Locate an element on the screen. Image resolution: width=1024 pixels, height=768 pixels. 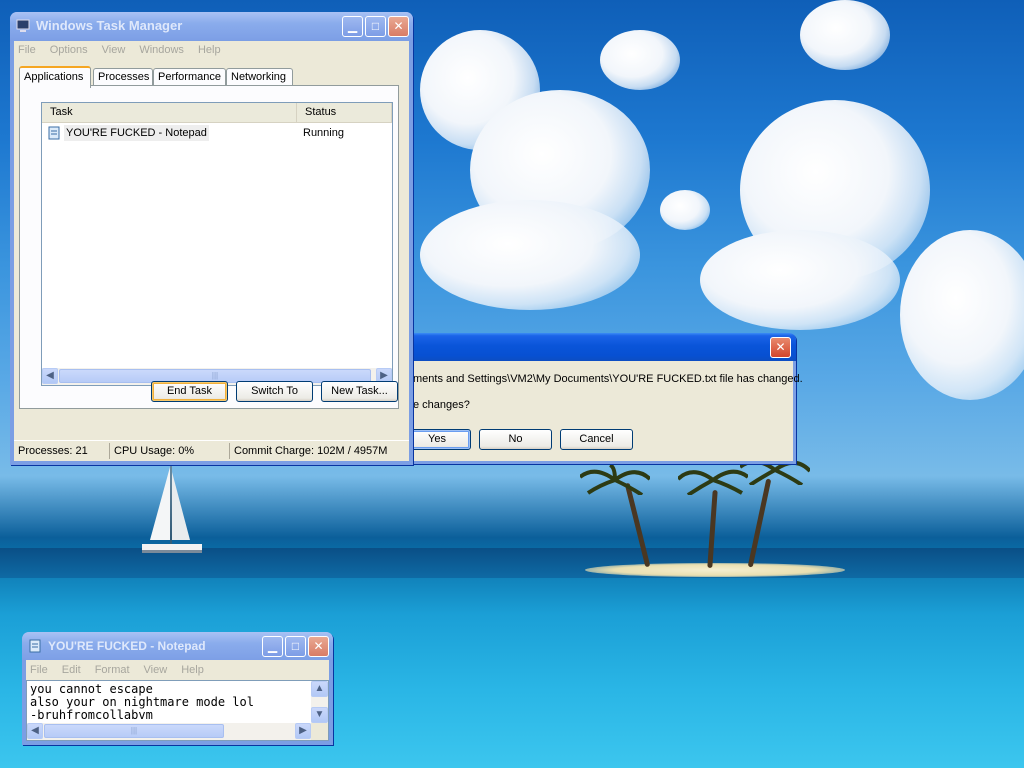
task-manager-icon is located at coordinates (23, 25).